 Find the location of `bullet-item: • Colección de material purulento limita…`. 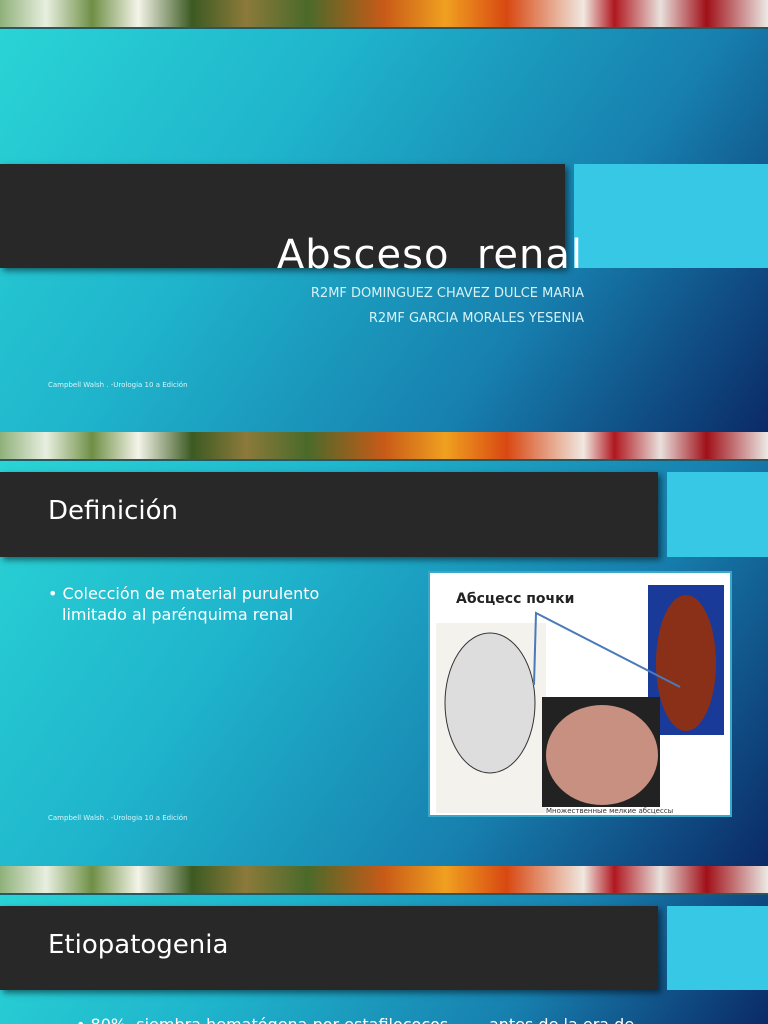

bullet-item: • Colección de material purulento limita… is located at coordinates (184, 604).